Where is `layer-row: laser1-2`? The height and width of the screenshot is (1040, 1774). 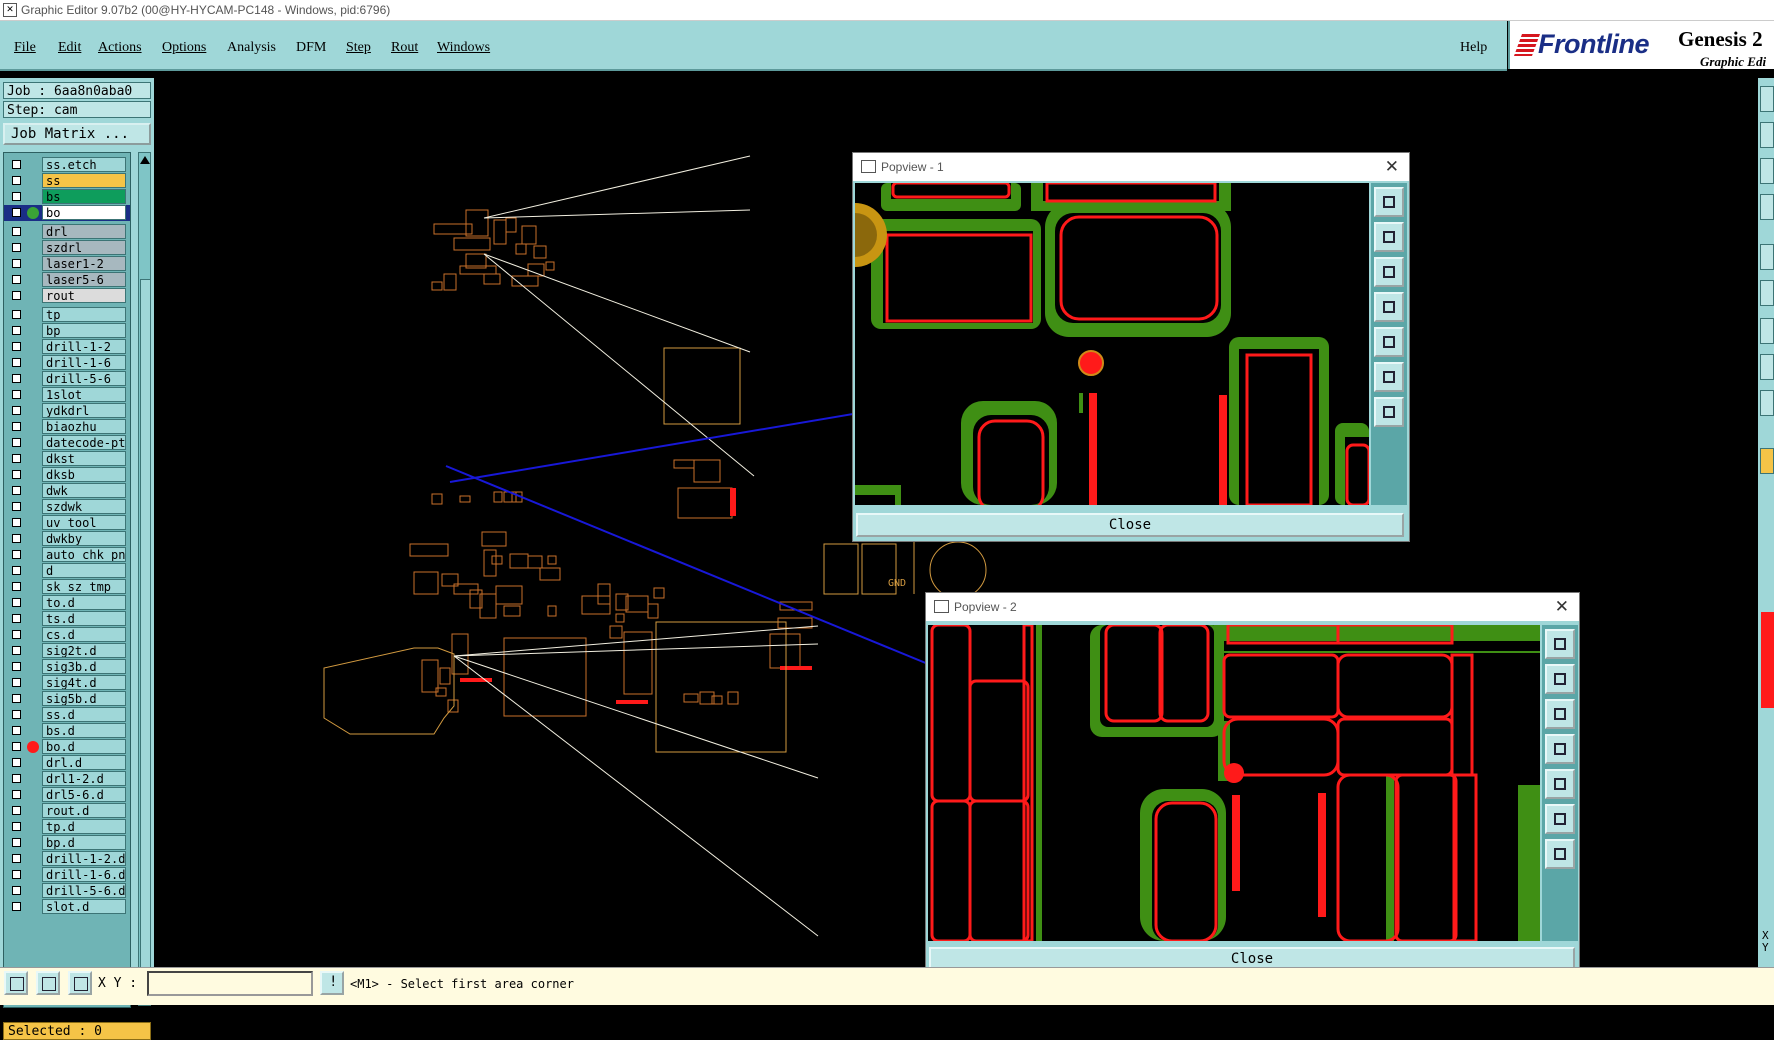 layer-row: laser1-2 is located at coordinates (67, 264).